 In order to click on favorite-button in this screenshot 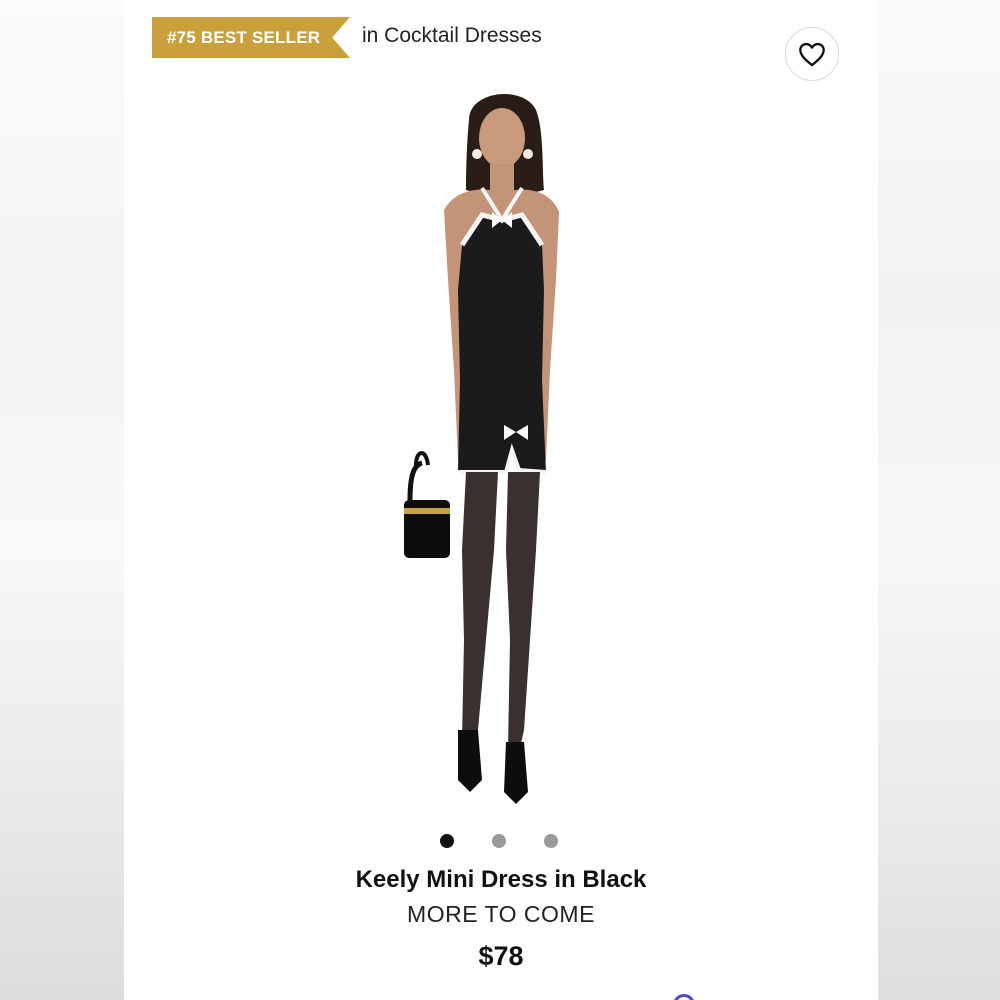, I will do `click(812, 54)`.